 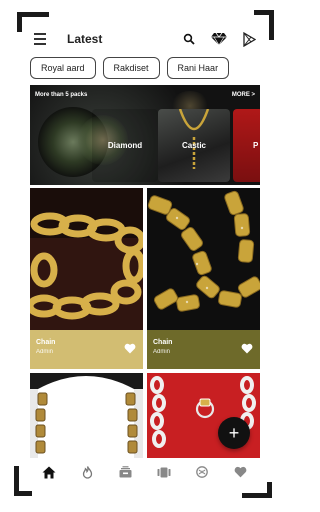 What do you see at coordinates (198, 68) in the screenshot?
I see `chip-rani-haar: Rani Haar` at bounding box center [198, 68].